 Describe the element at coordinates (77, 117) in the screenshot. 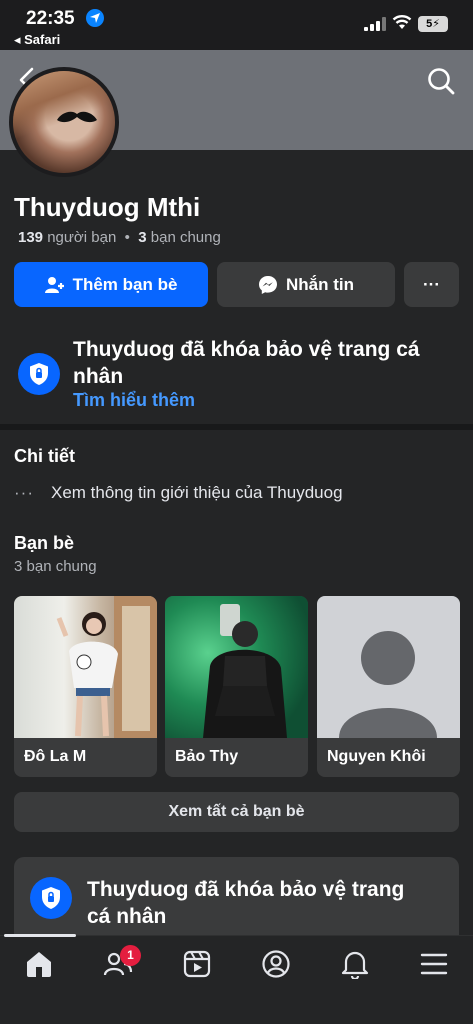

I see `mustache-sticker` at that location.